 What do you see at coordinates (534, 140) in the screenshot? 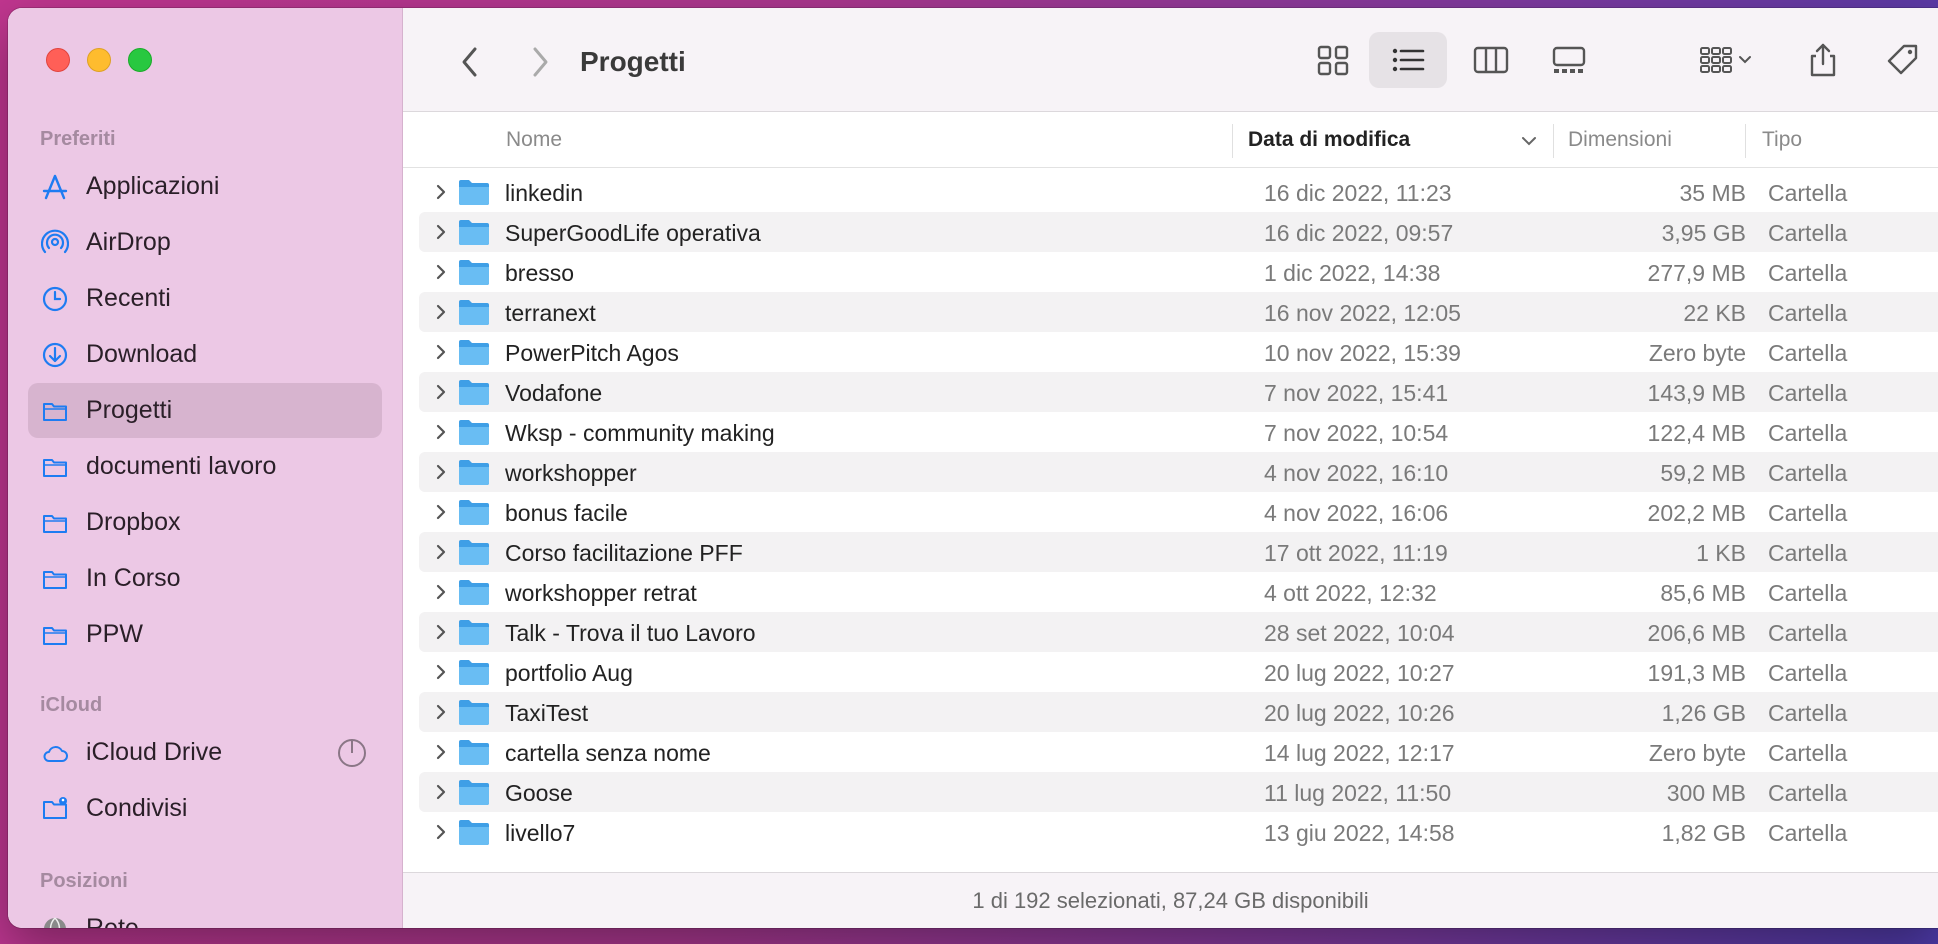
I see `column-name: Nome` at bounding box center [534, 140].